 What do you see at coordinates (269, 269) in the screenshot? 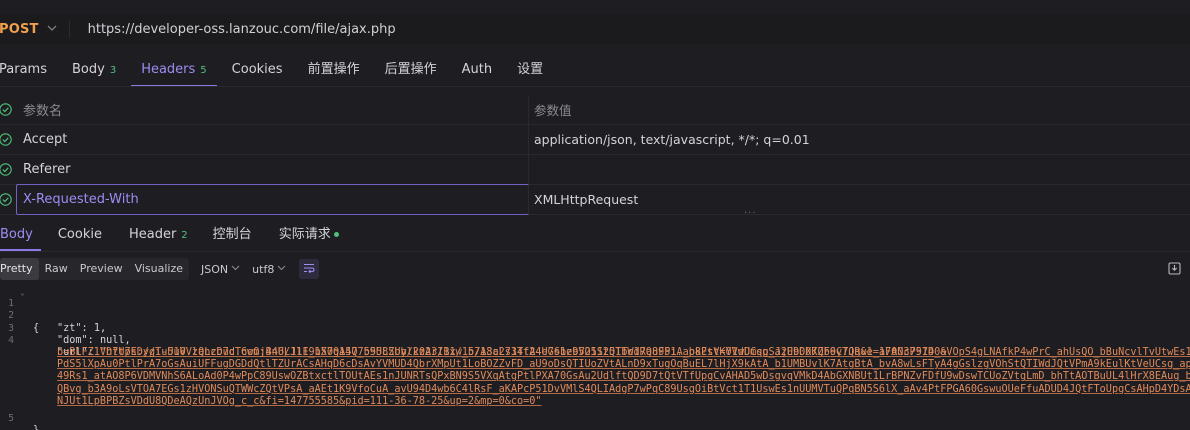
I see `encoding-select: utf8` at bounding box center [269, 269].